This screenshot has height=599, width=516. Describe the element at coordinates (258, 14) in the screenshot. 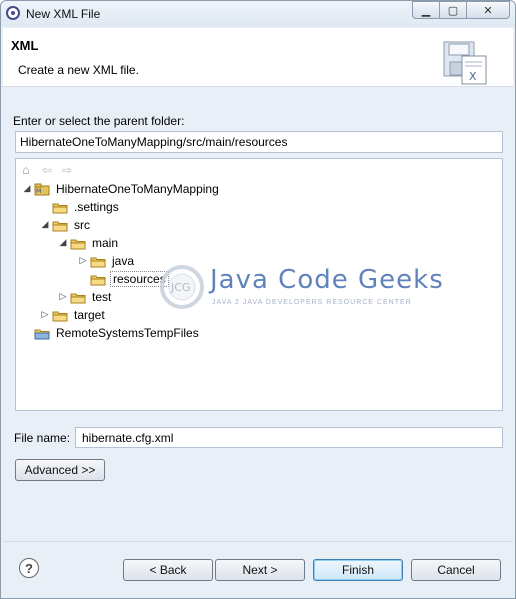

I see `title-bar: New XML File ▁ ▢ ✕` at that location.